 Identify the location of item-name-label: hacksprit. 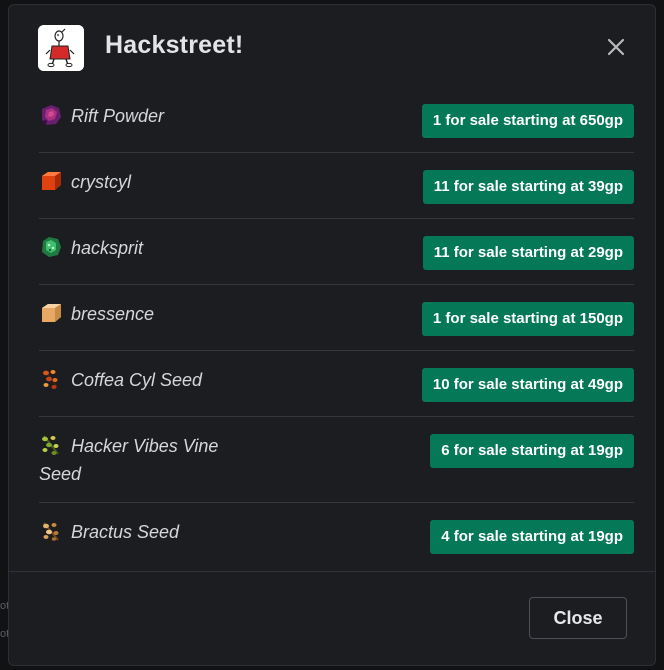
(107, 248).